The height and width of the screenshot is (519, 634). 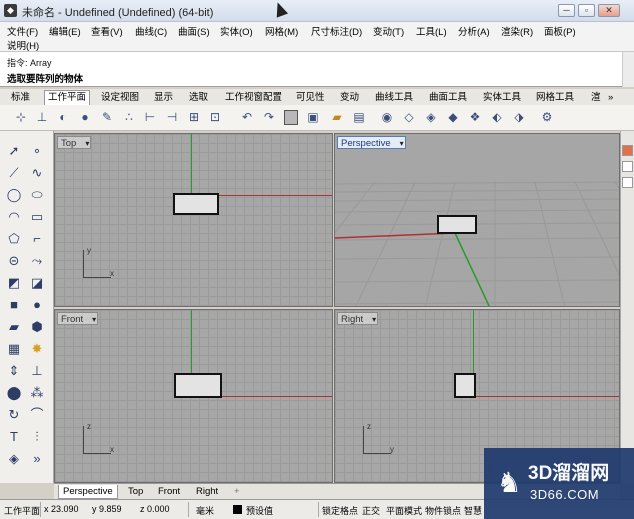 What do you see at coordinates (14, 261) in the screenshot?
I see `offset-icon: ⊝` at bounding box center [14, 261].